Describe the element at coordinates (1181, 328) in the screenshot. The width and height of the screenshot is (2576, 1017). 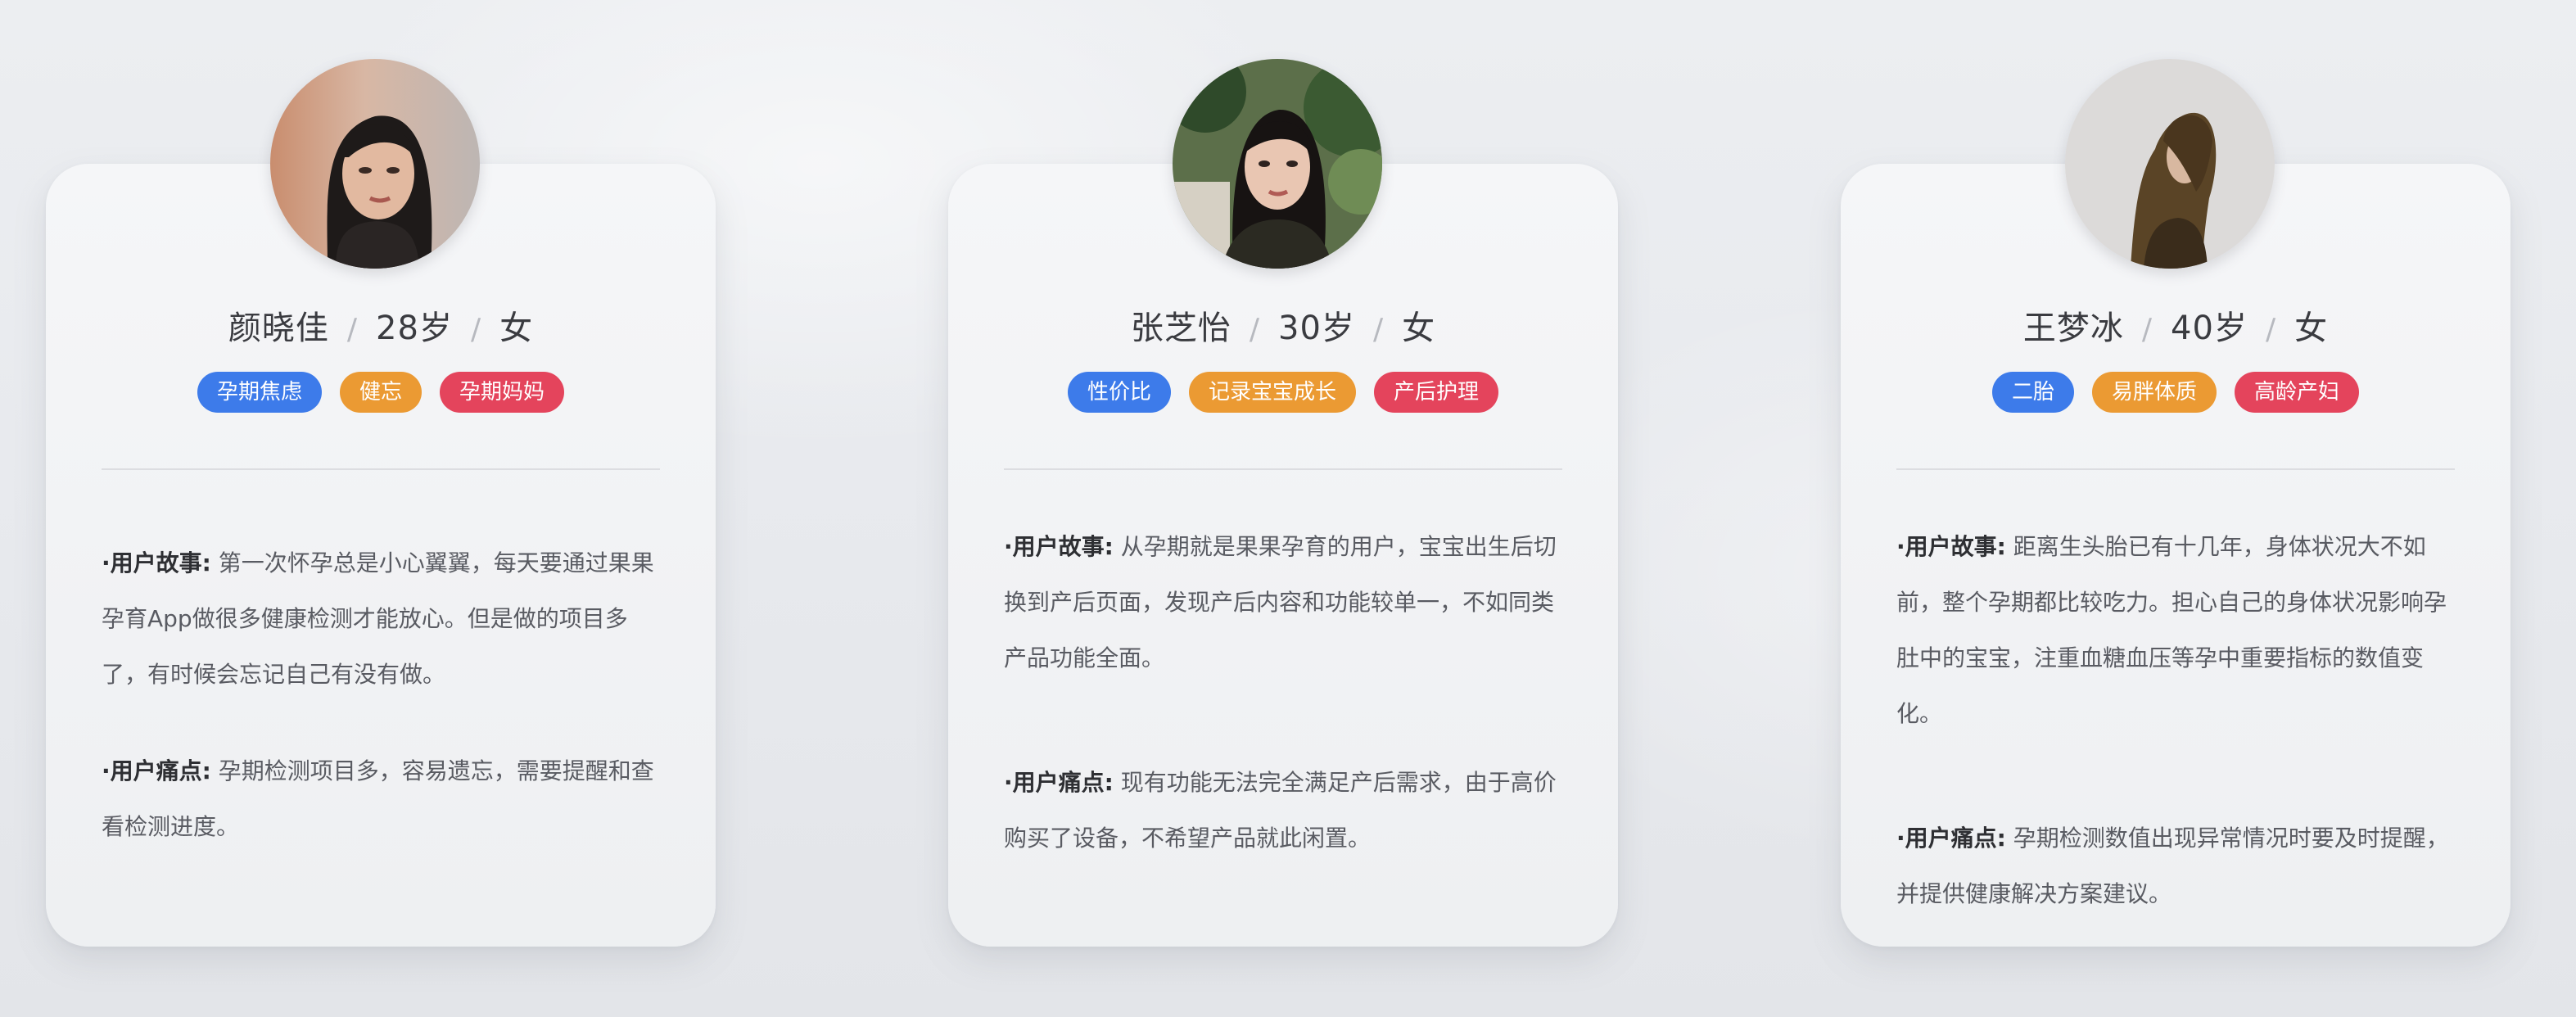
I see `persona-name: 张芝怡` at that location.